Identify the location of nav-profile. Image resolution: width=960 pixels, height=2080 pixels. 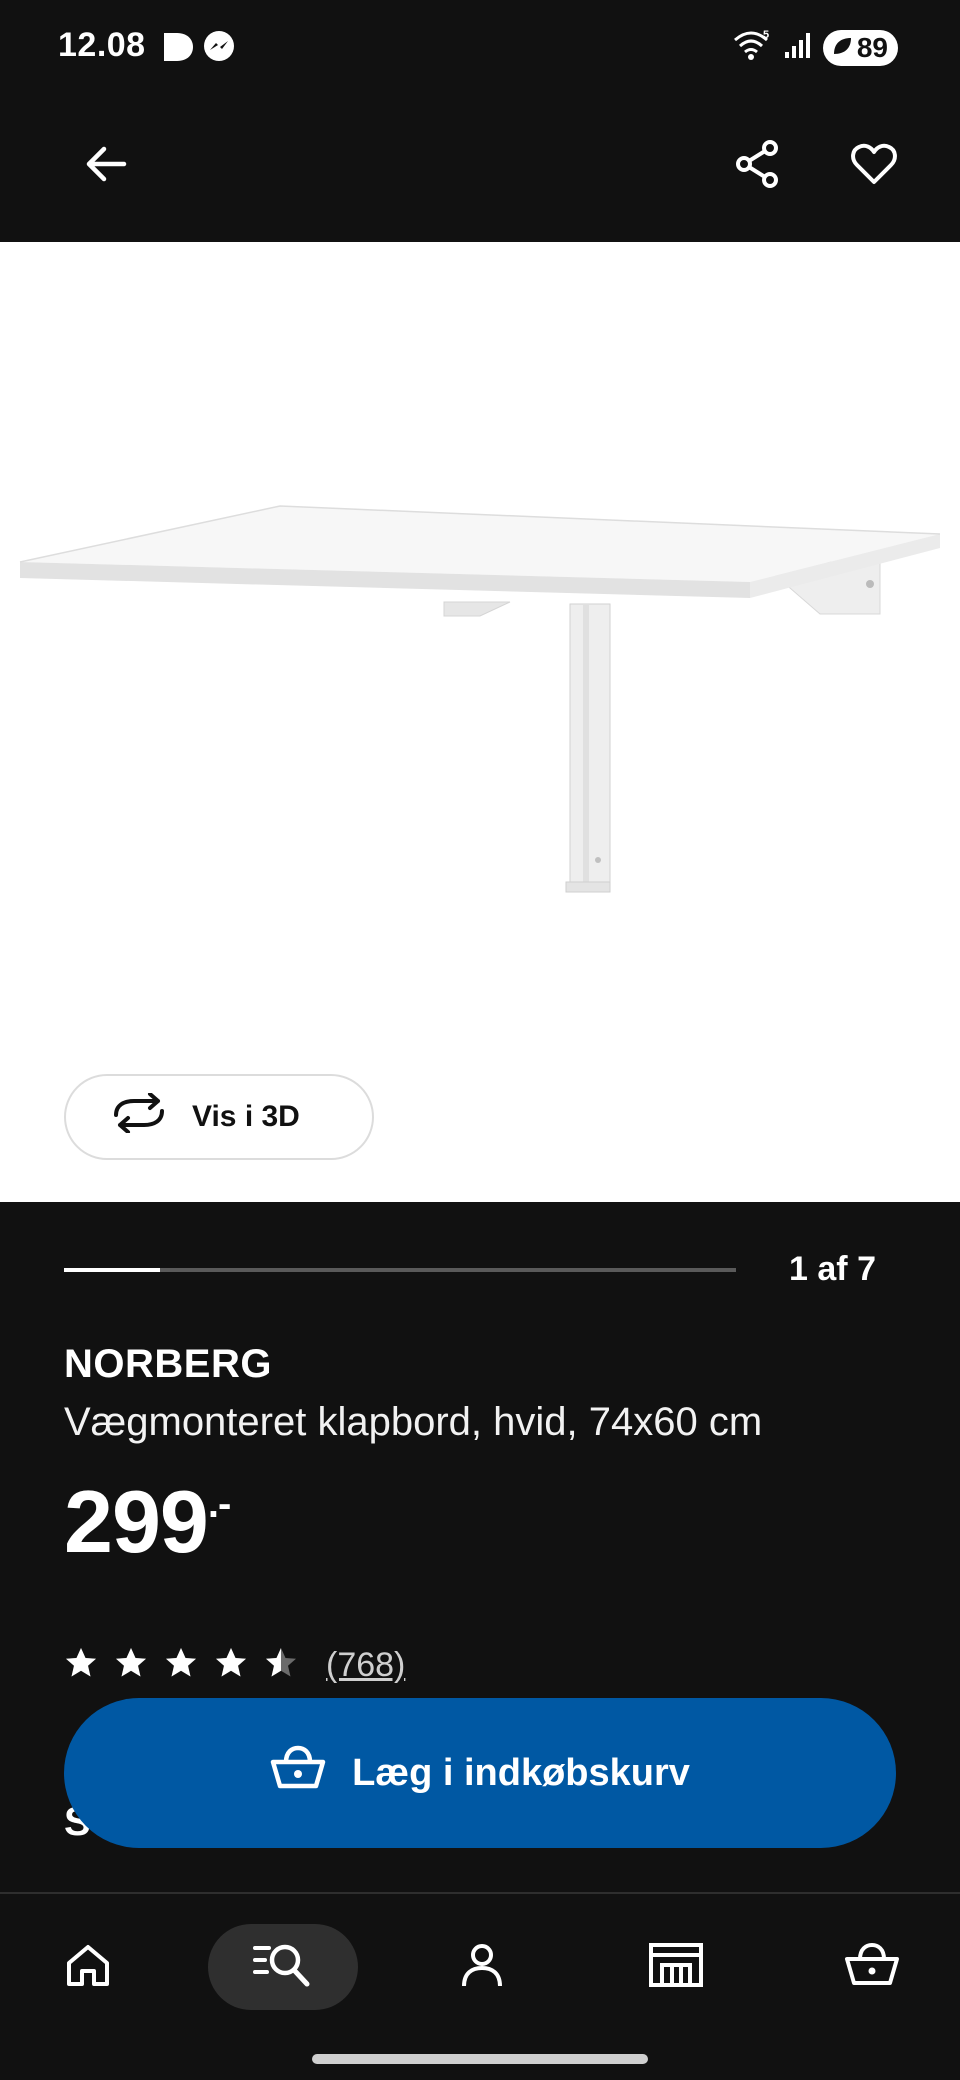
(482, 1967).